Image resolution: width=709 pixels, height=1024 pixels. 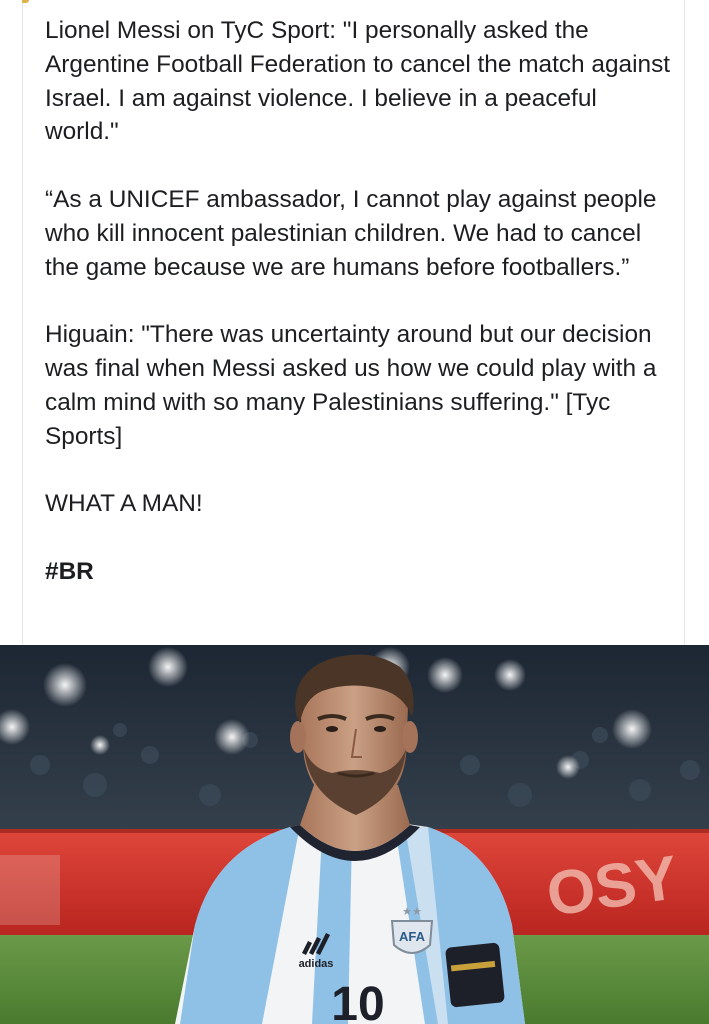 What do you see at coordinates (475, 975) in the screenshot?
I see `captain-armband` at bounding box center [475, 975].